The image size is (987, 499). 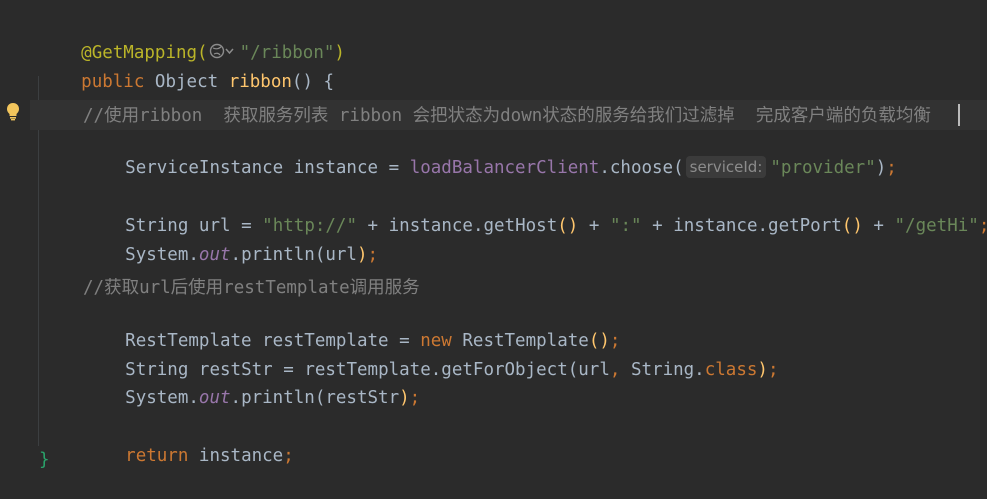 I want to click on code-line-println-url: System.out.println(url);, so click(x=230, y=242).